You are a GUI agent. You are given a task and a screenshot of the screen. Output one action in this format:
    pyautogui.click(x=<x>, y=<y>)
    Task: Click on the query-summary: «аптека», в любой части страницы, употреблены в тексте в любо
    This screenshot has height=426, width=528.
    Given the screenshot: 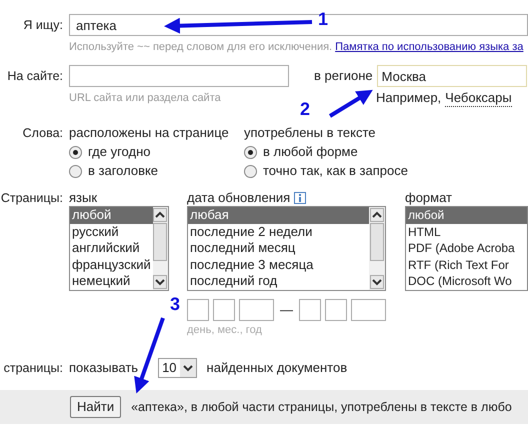 What is the action you would take?
    pyautogui.click(x=321, y=407)
    